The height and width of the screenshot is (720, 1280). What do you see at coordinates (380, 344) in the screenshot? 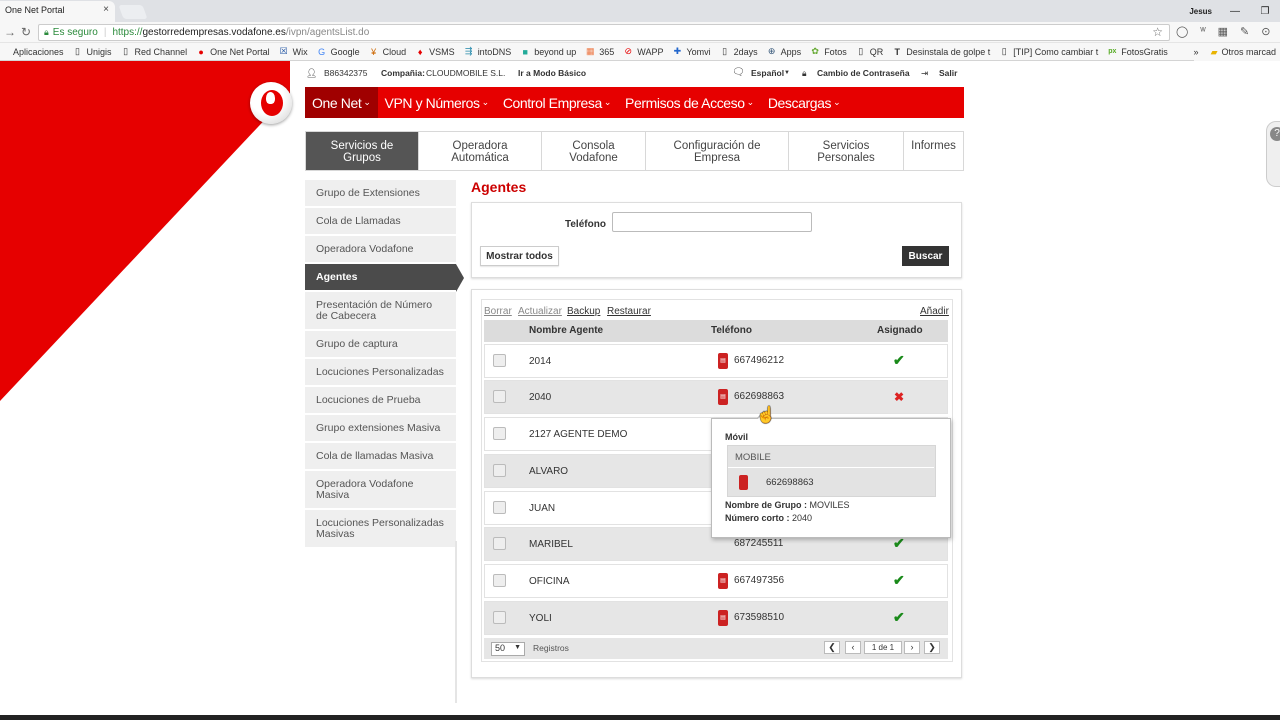
I see `sidebar-item-grupo-captura: Grupo de captura` at bounding box center [380, 344].